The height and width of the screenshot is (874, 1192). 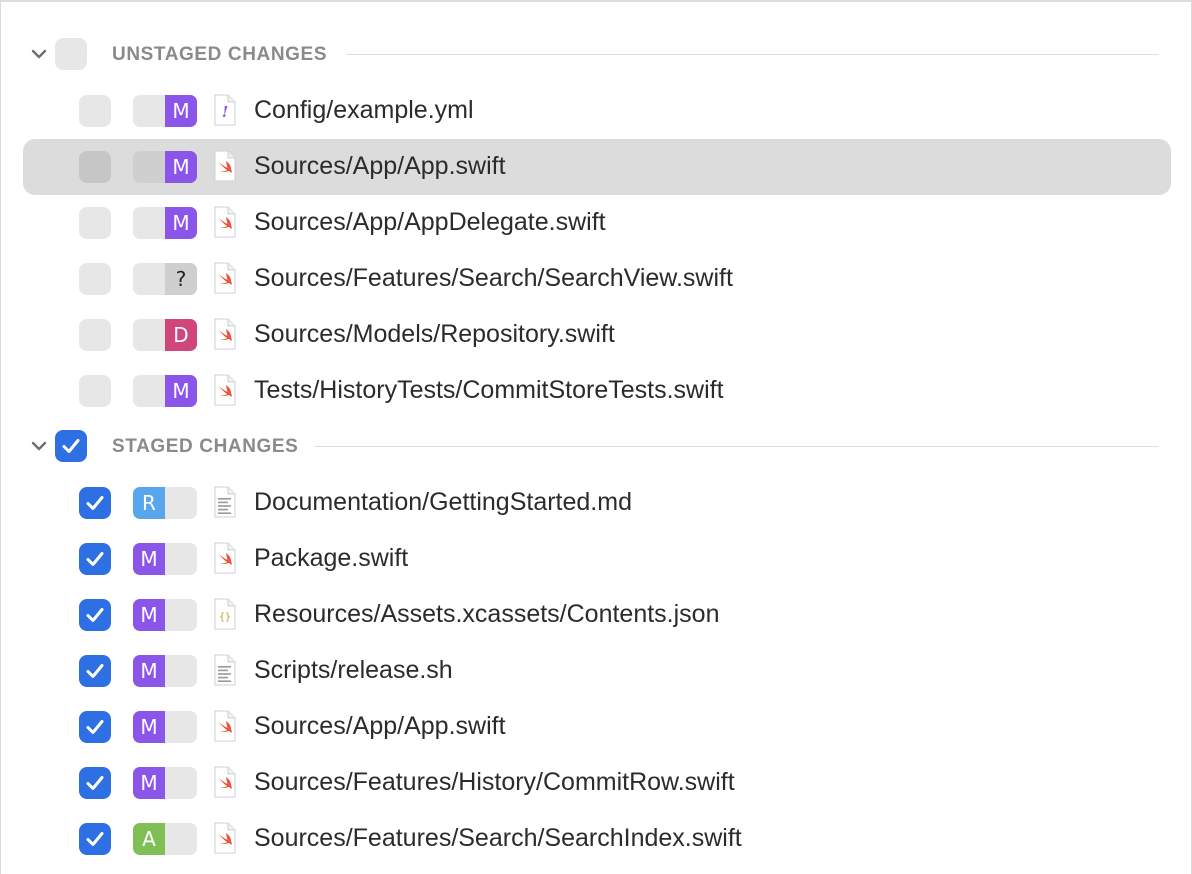 I want to click on file-path: Scripts/release.sh, so click(x=353, y=670).